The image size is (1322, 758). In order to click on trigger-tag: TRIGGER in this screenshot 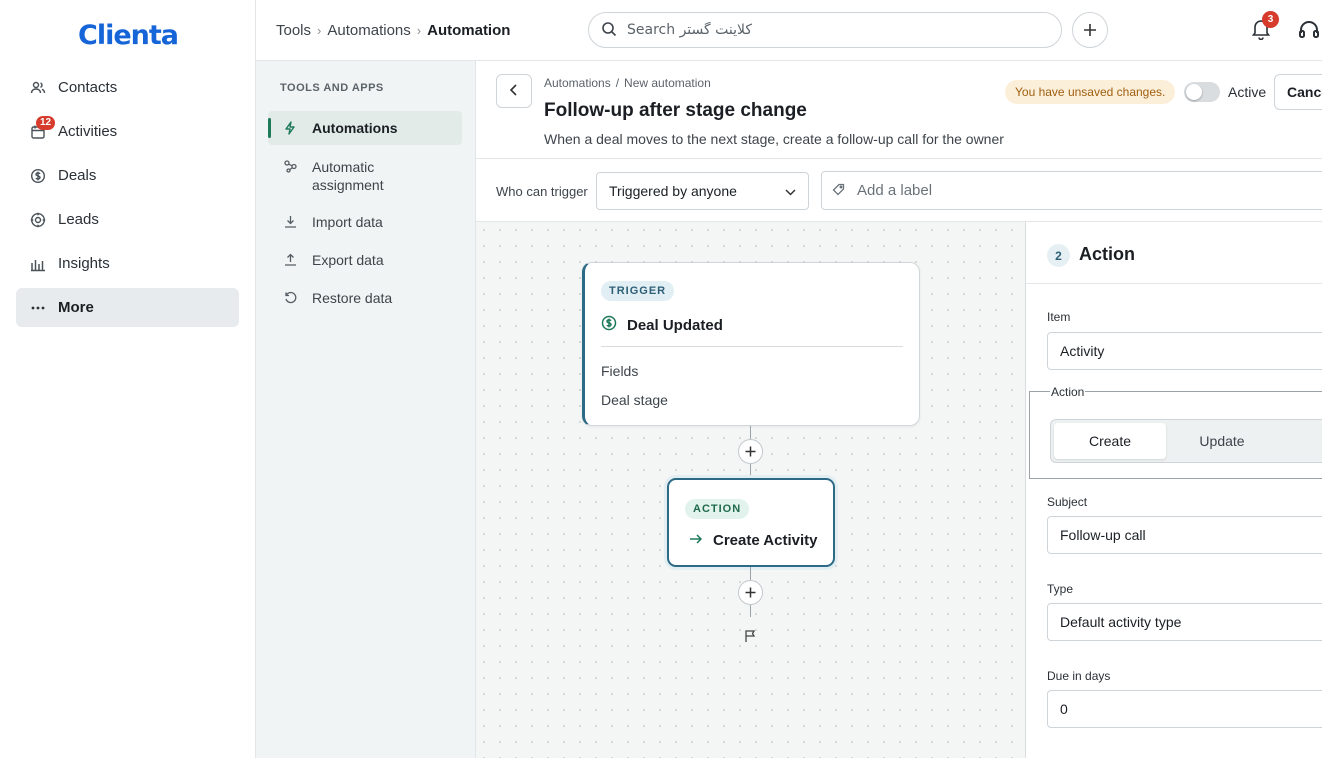, I will do `click(638, 291)`.